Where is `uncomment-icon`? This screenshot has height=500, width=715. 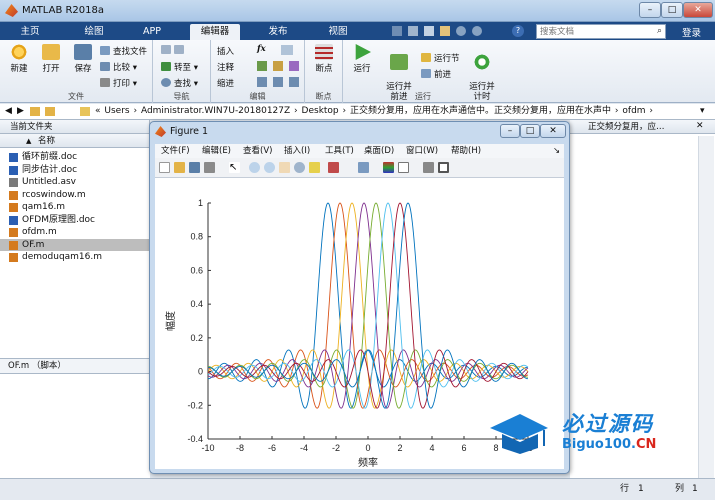 uncomment-icon is located at coordinates (278, 66).